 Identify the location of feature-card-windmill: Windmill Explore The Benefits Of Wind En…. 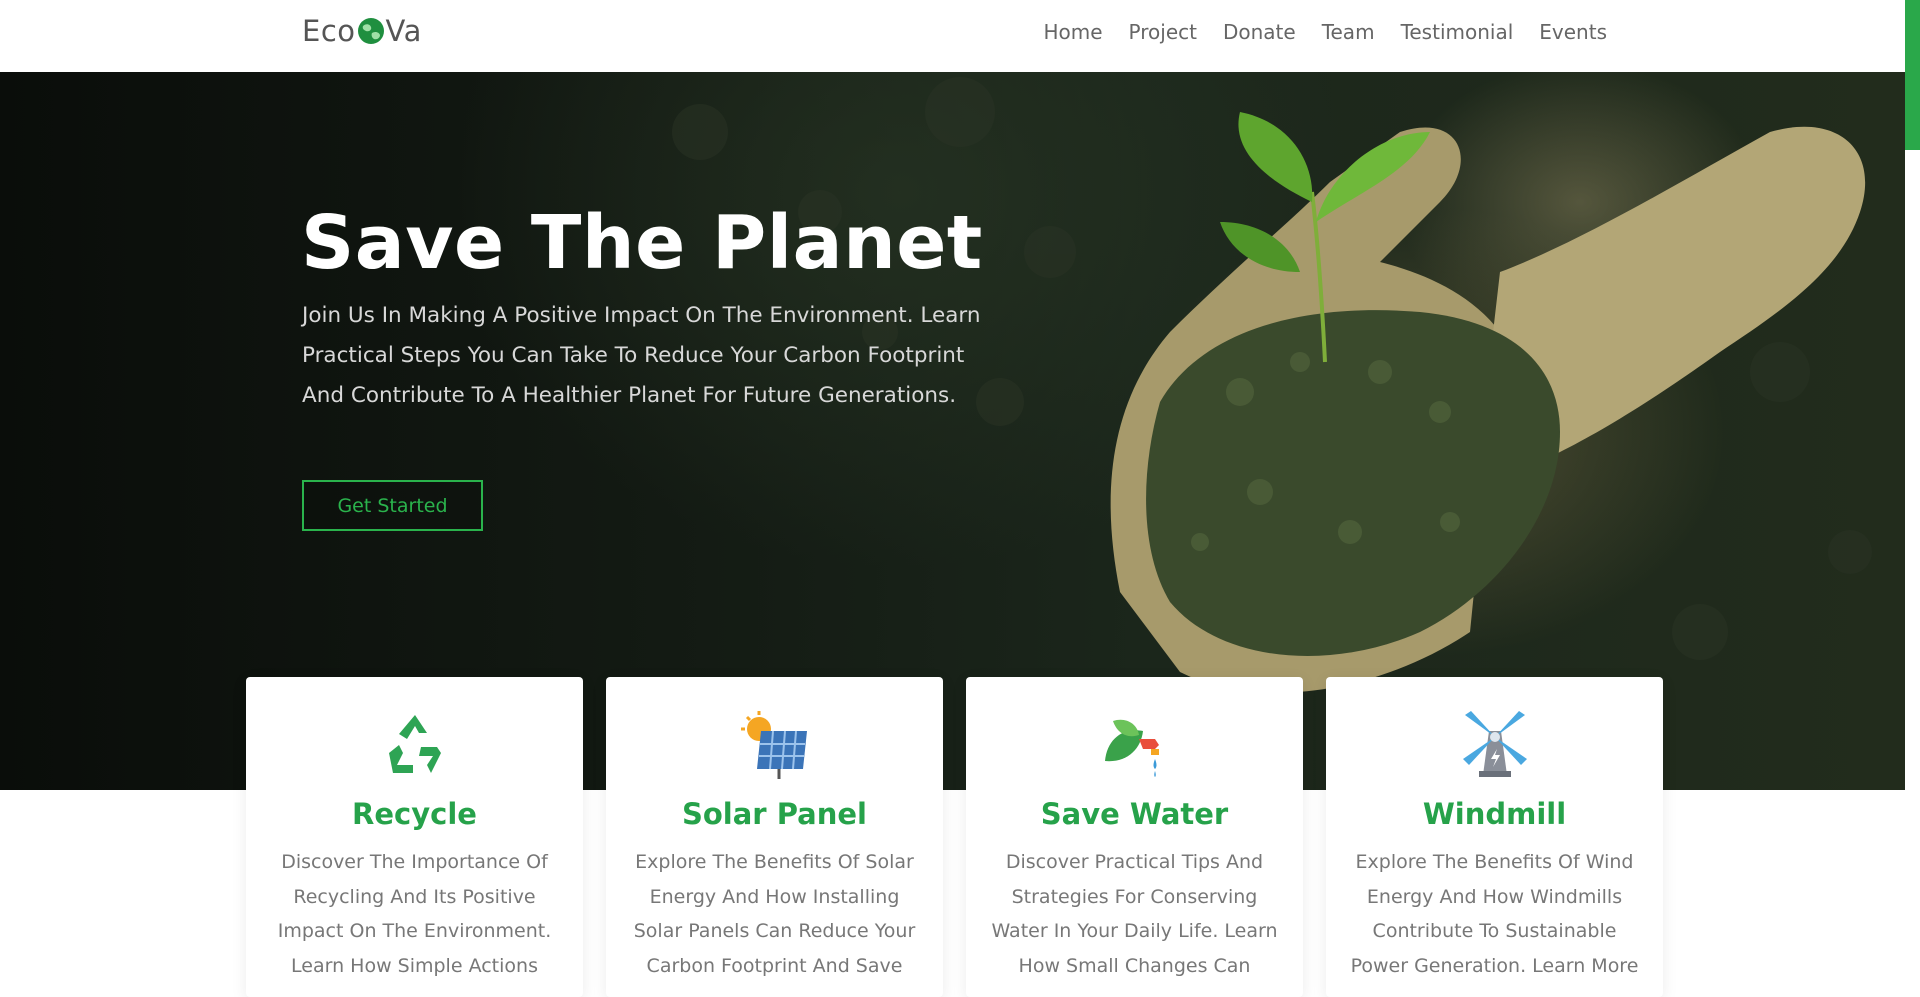
(1494, 837).